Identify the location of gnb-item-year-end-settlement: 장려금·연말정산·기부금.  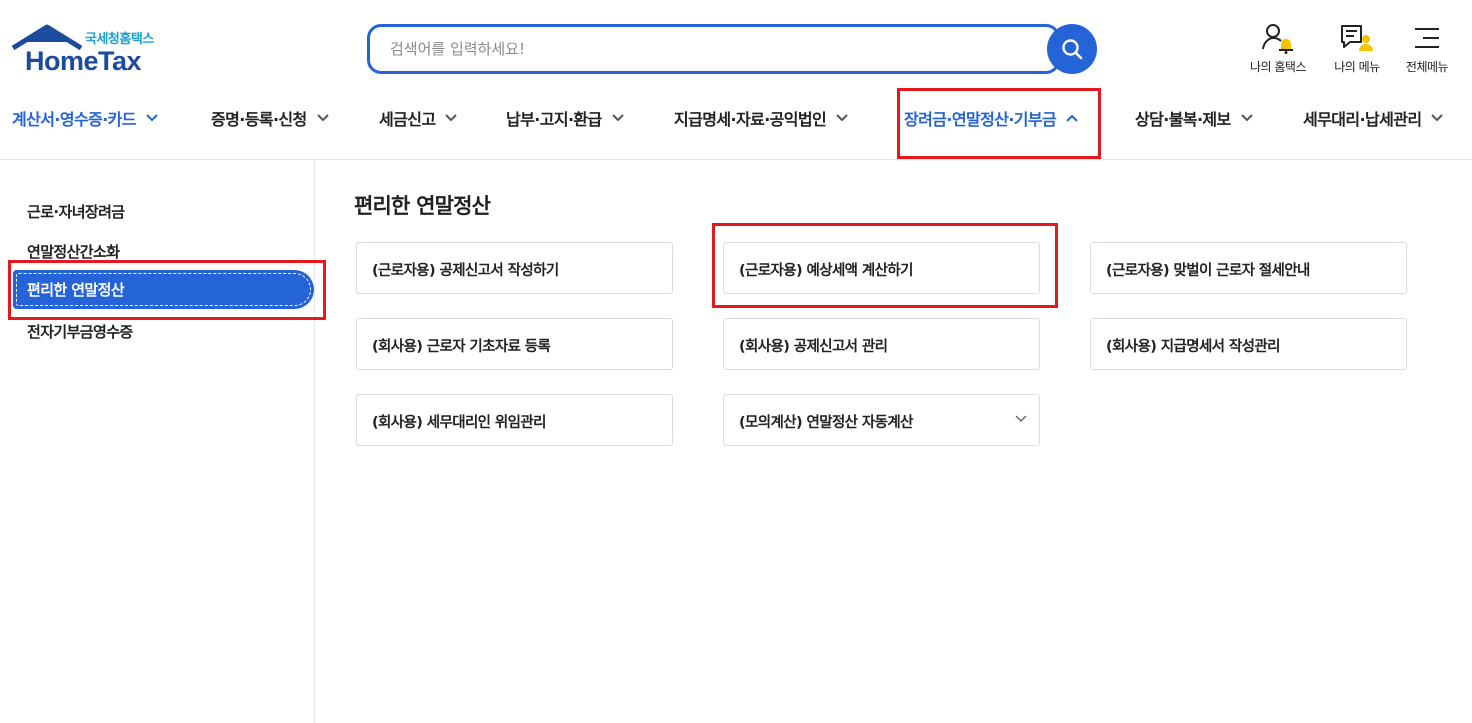
(991, 118).